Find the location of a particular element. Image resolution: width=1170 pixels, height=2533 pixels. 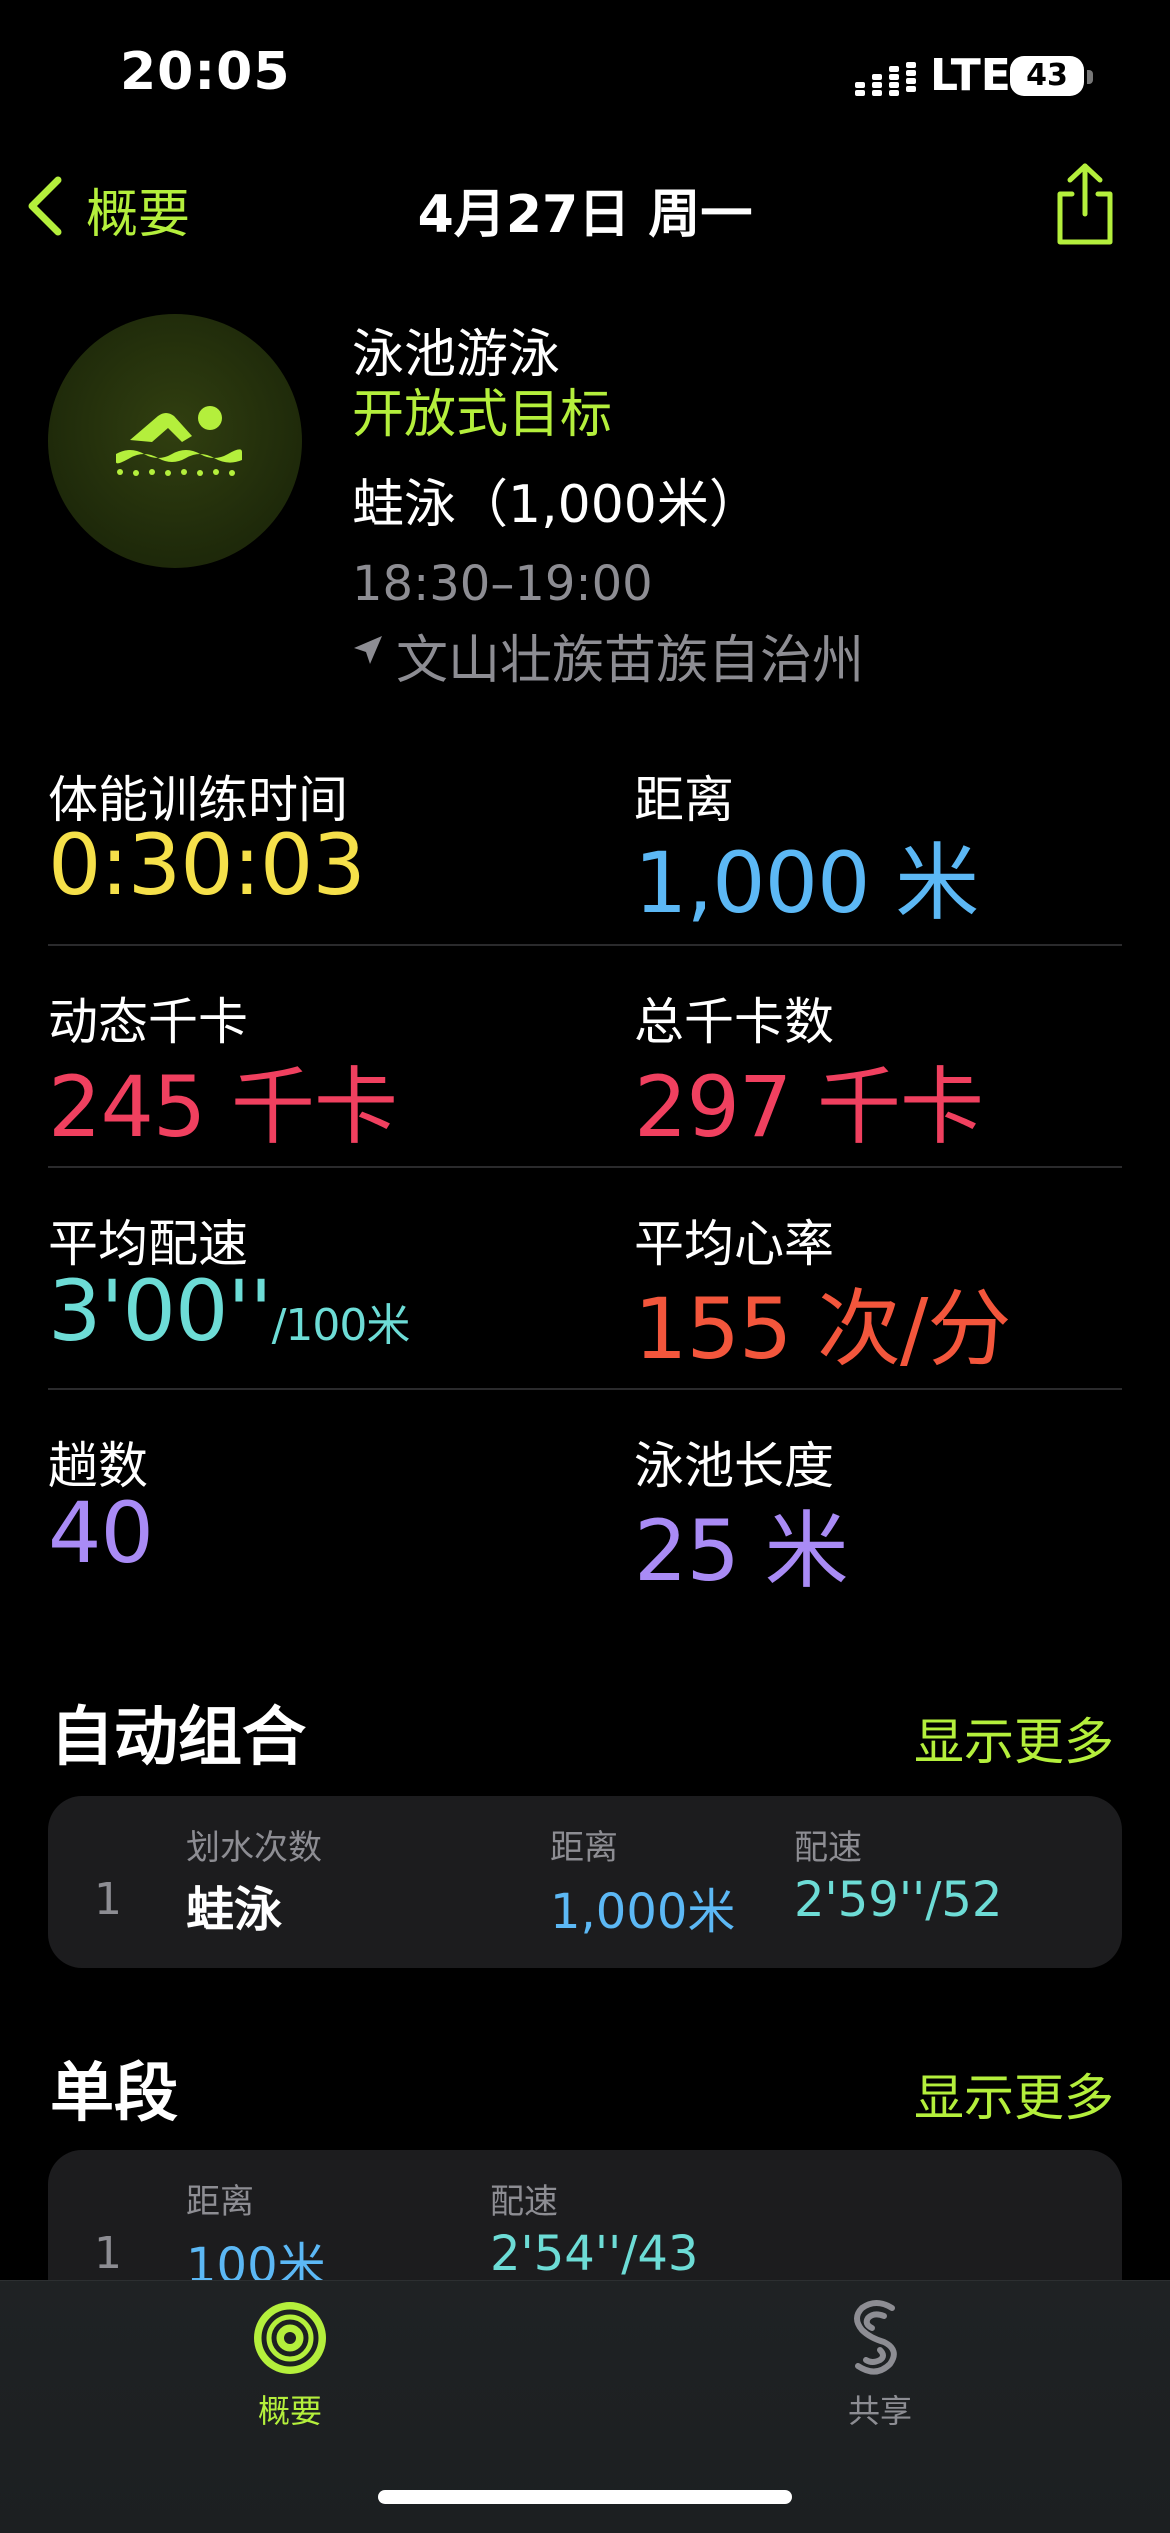

page-title: 4月27日 周一 is located at coordinates (585, 215).